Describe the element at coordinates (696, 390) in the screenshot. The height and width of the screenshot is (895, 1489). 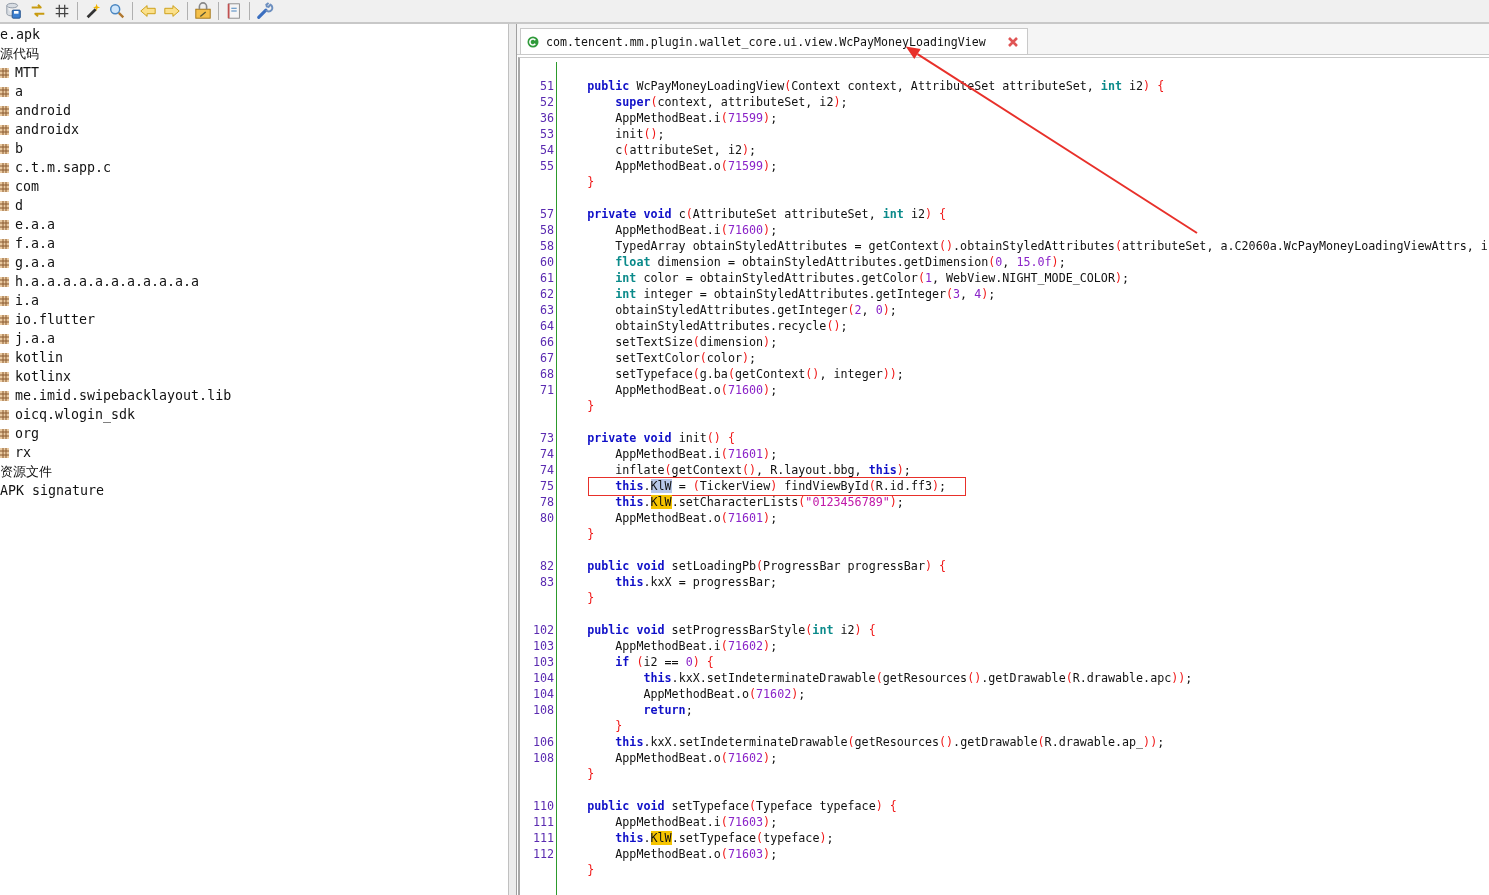
I see `code-line: AppMethodBeat.o(71600);` at that location.